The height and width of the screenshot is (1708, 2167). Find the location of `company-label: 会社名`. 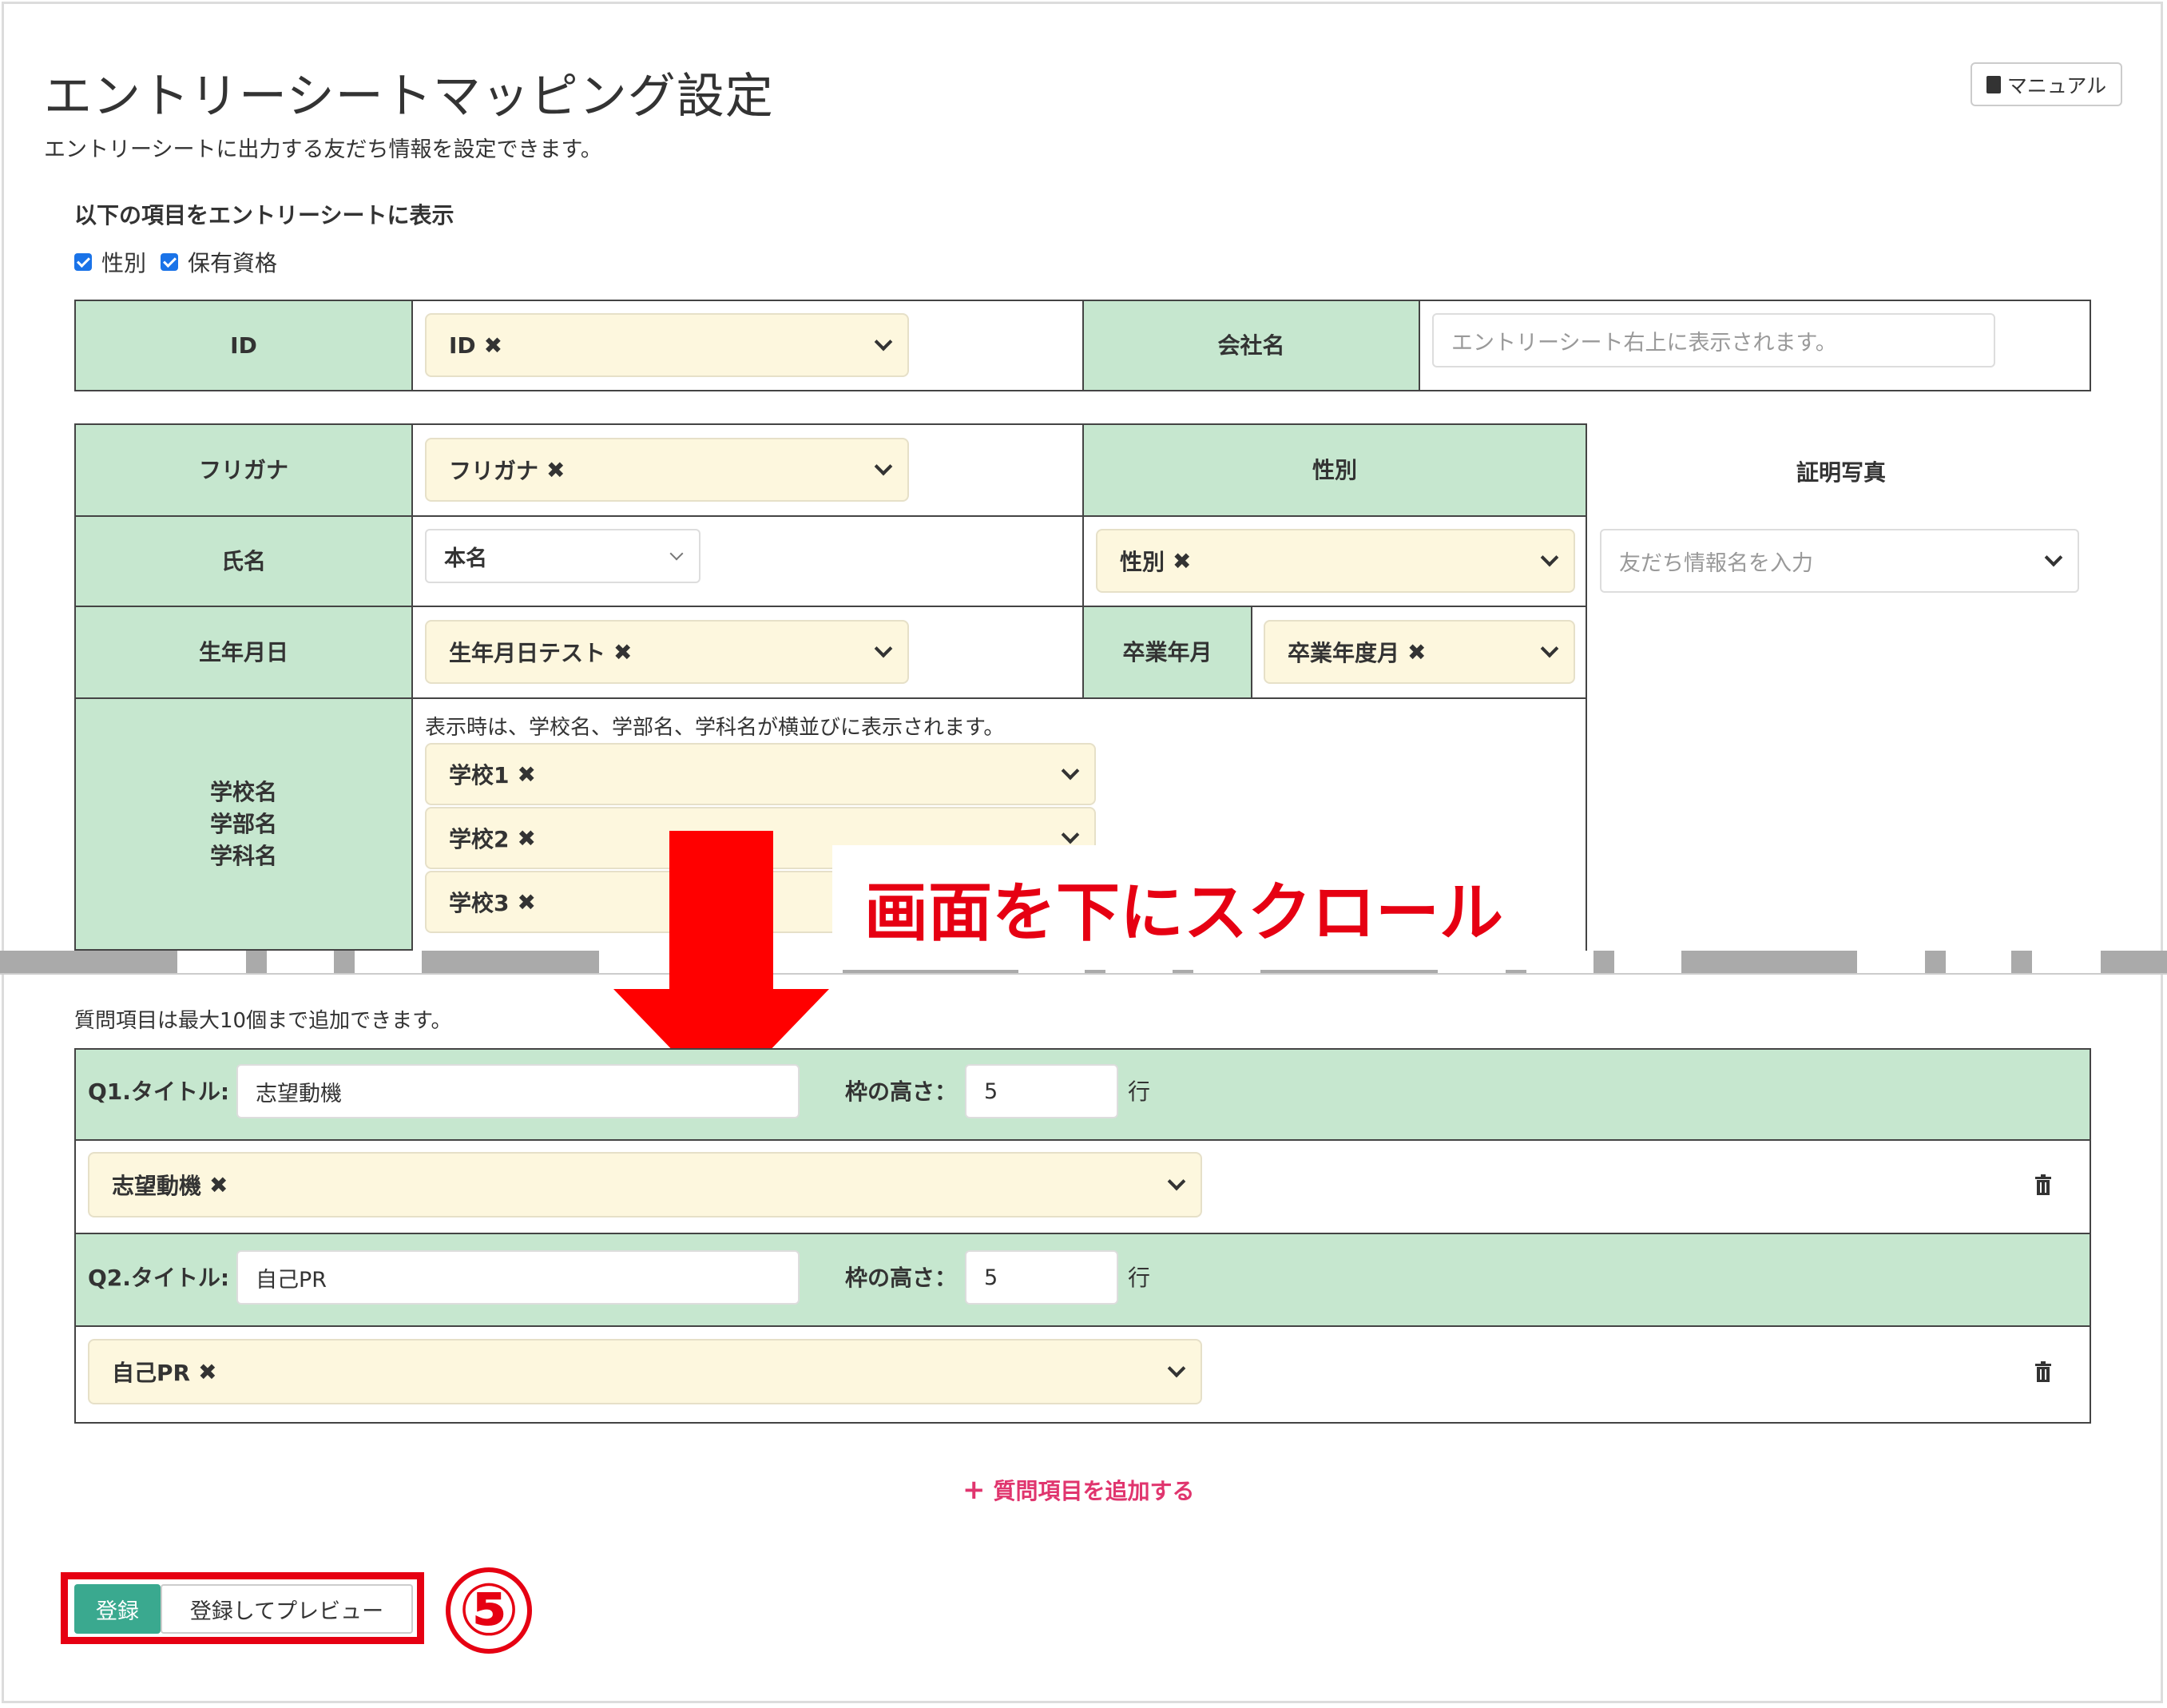

company-label: 会社名 is located at coordinates (1251, 345).